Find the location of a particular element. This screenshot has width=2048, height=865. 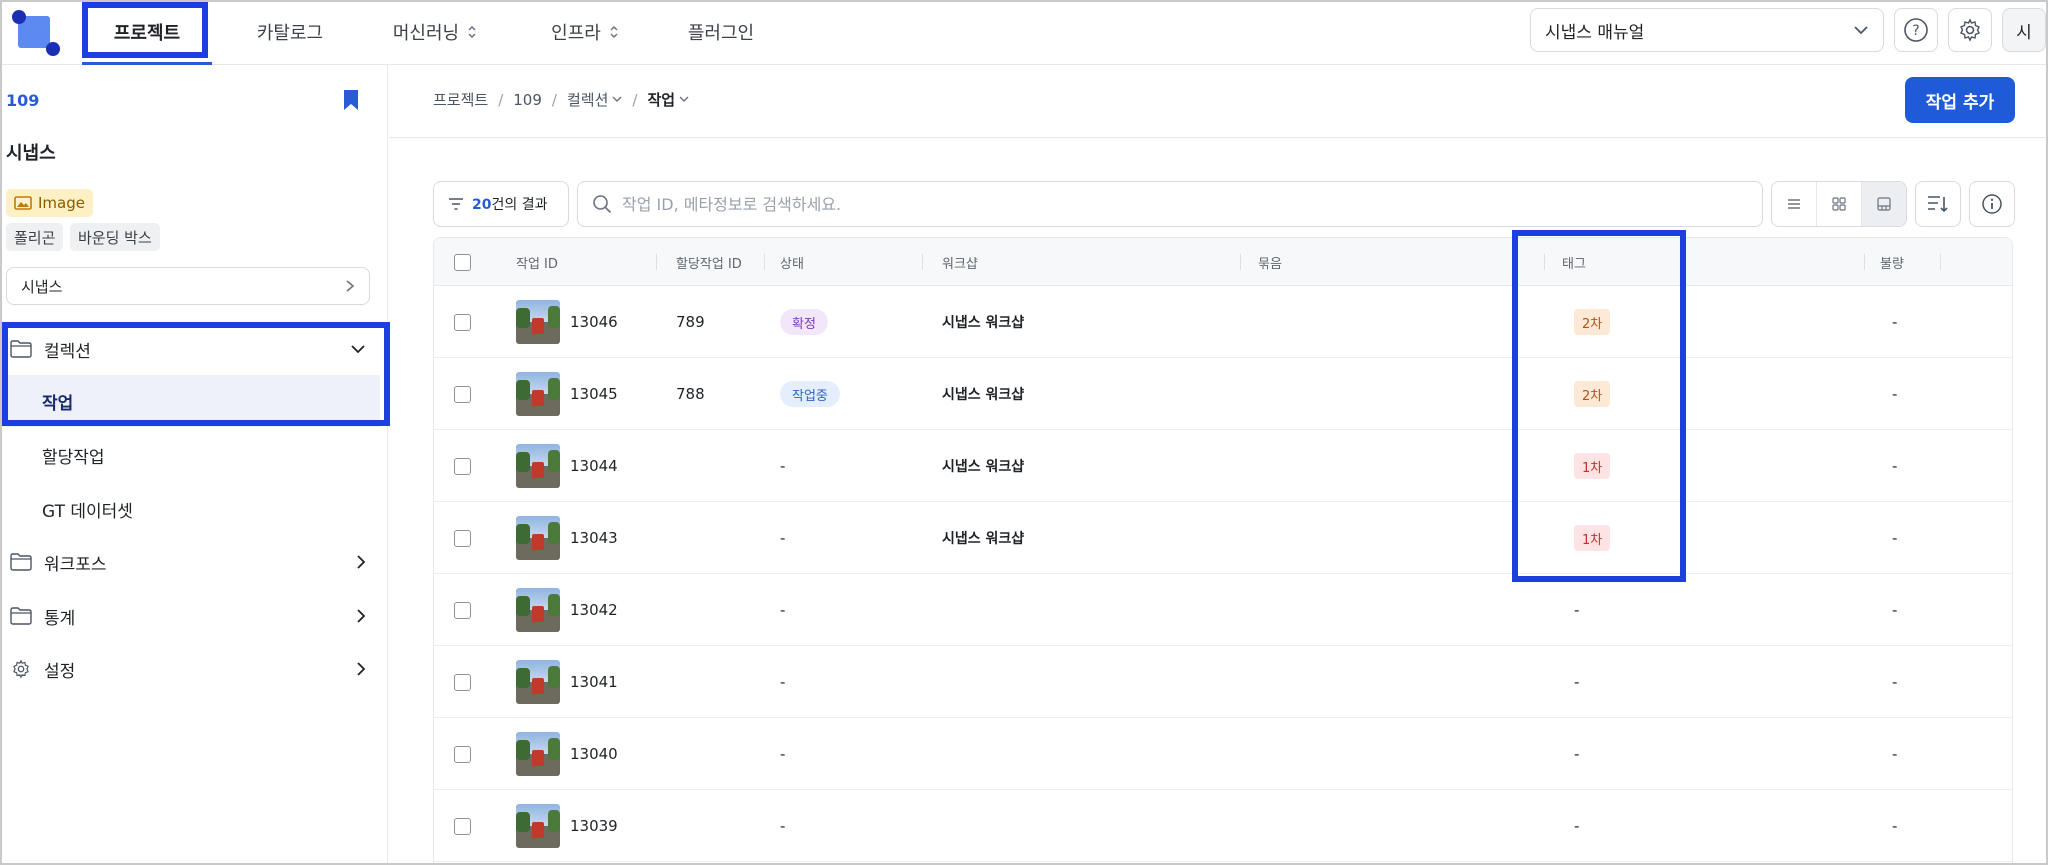

col-assignment-id: 할당작업 ID is located at coordinates (709, 262).